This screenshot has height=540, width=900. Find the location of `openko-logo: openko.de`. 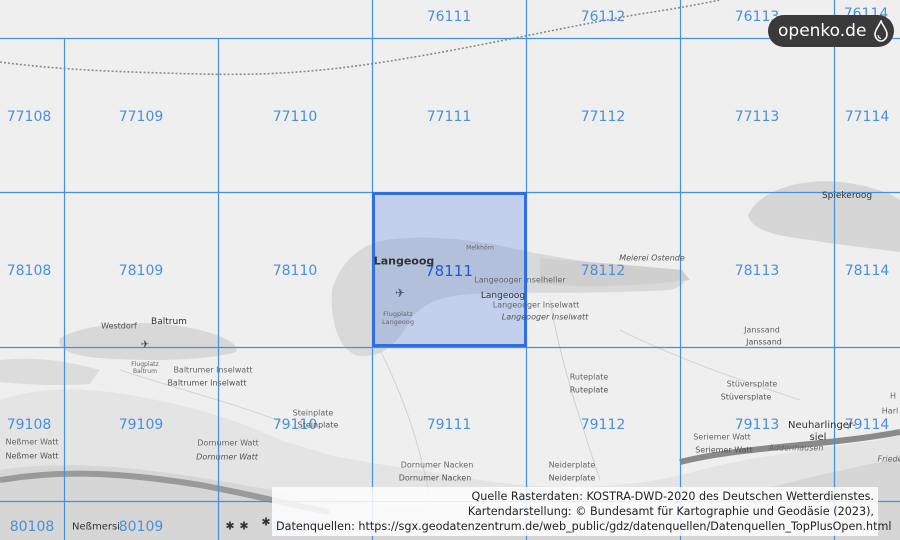

openko-logo: openko.de is located at coordinates (831, 31).